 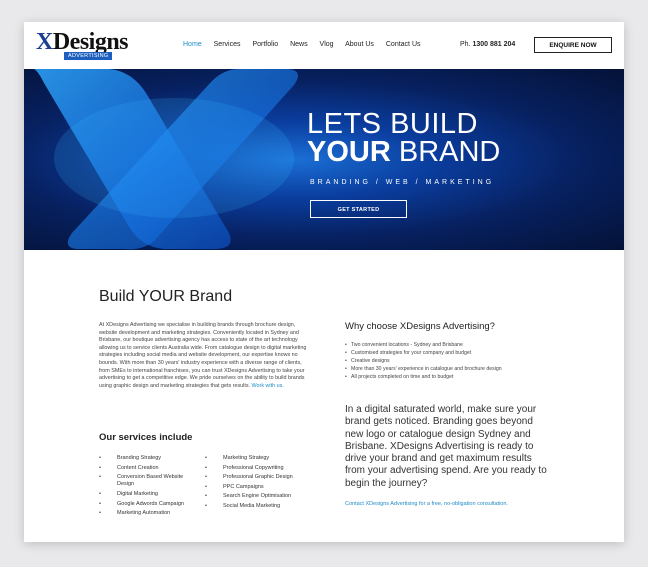 I want to click on xdesigns-logo: XDesigns ADVERTISING, so click(x=82, y=44).